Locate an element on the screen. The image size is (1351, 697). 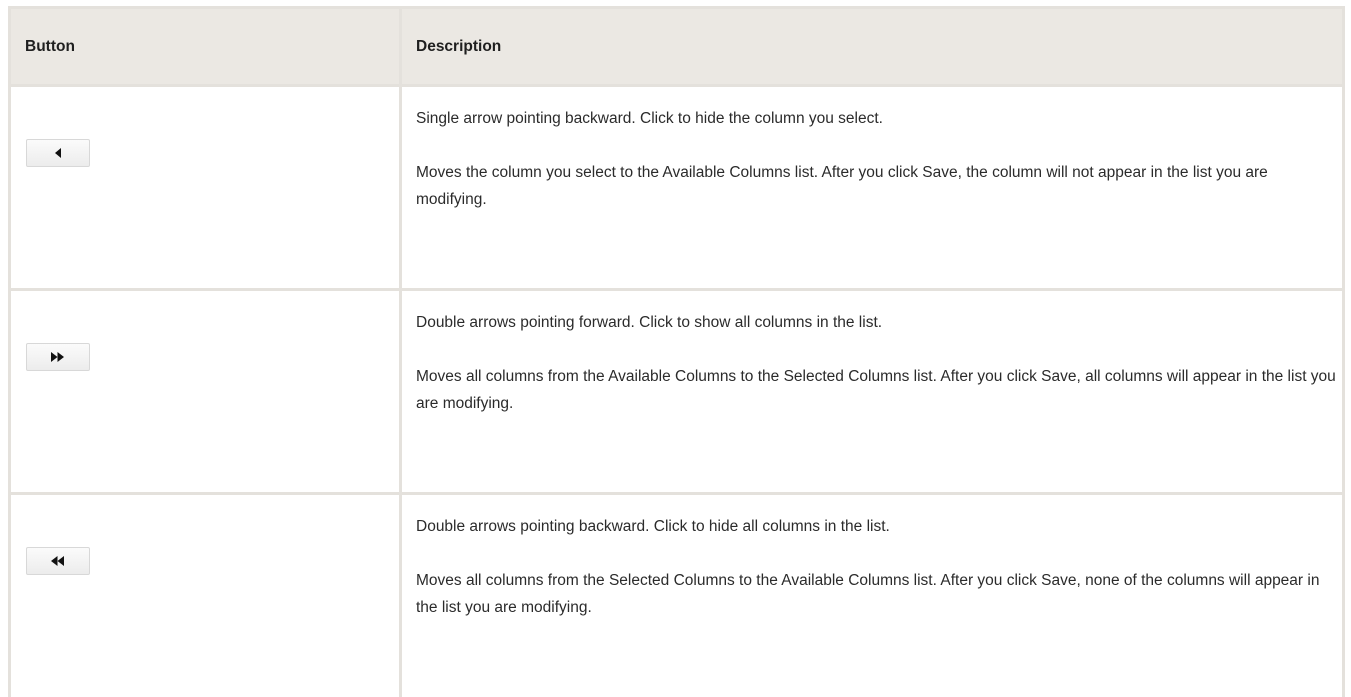
double-arrow-backward-icon is located at coordinates (58, 561).